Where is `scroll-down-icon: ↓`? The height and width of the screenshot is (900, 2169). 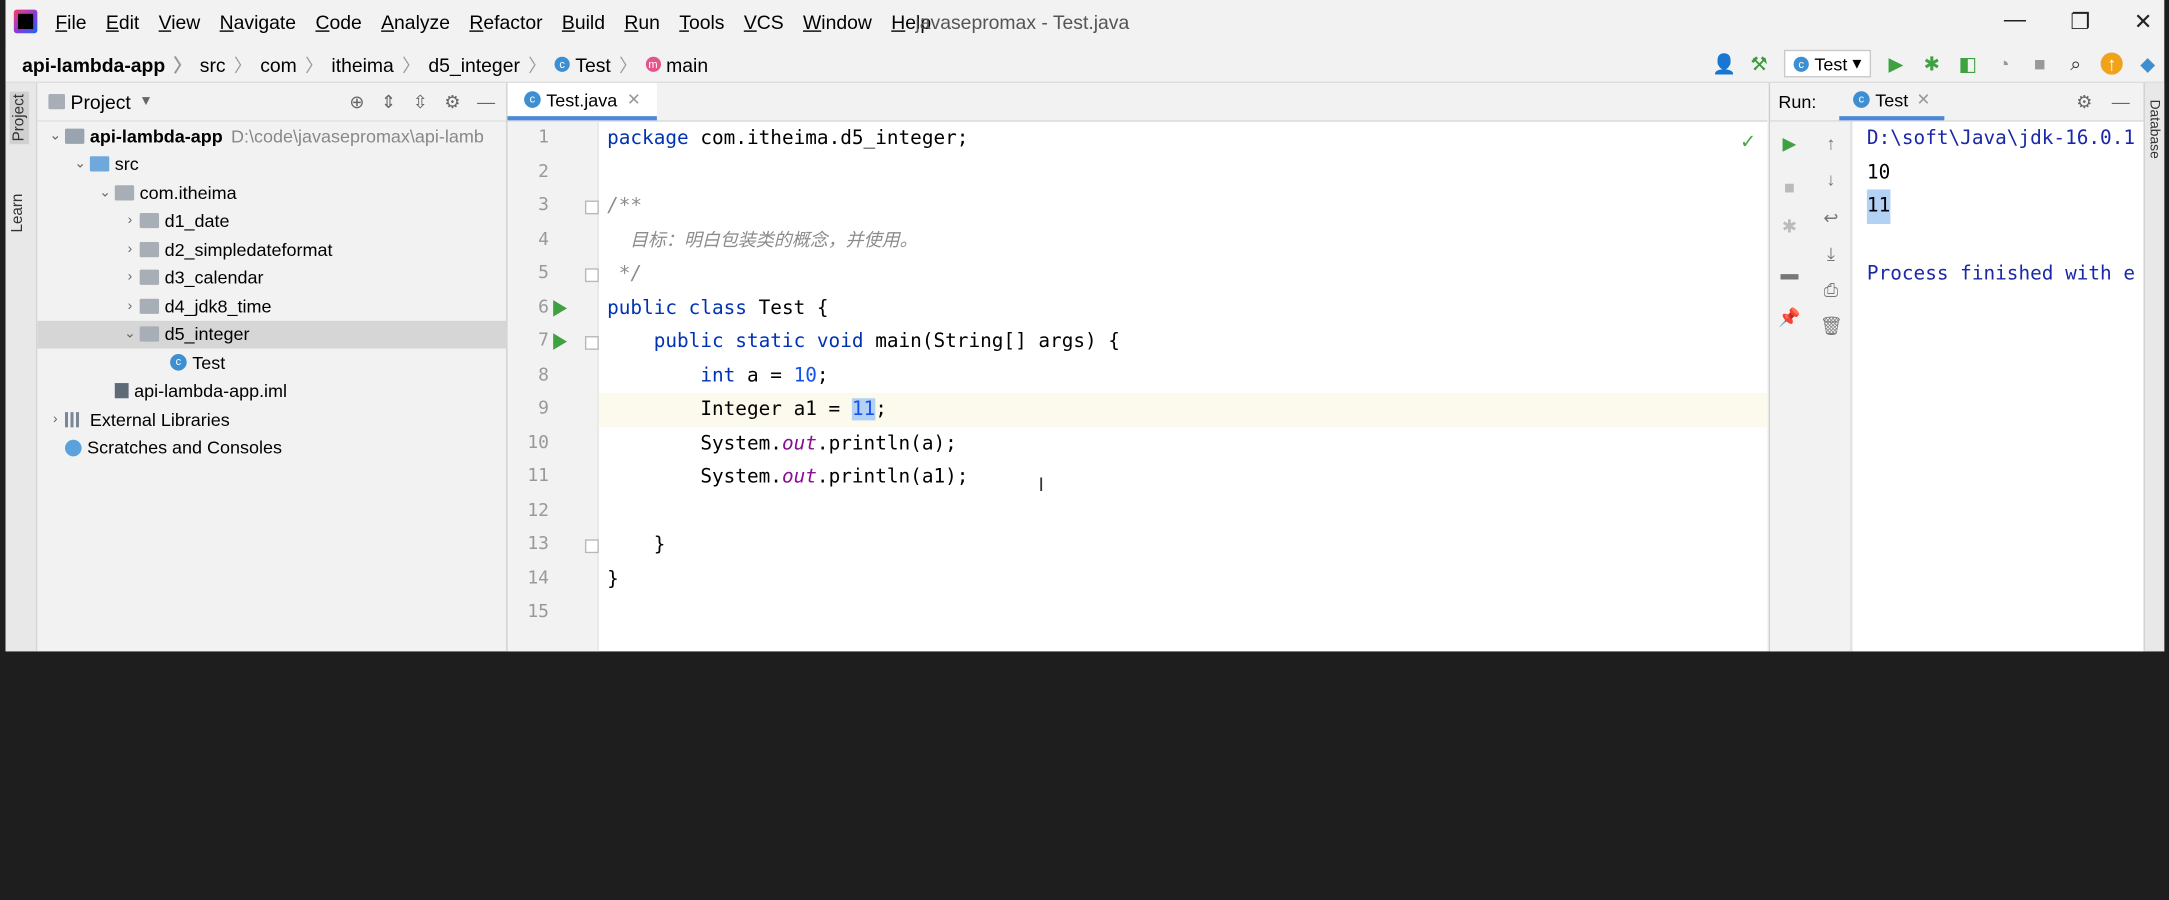 scroll-down-icon: ↓ is located at coordinates (1831, 180).